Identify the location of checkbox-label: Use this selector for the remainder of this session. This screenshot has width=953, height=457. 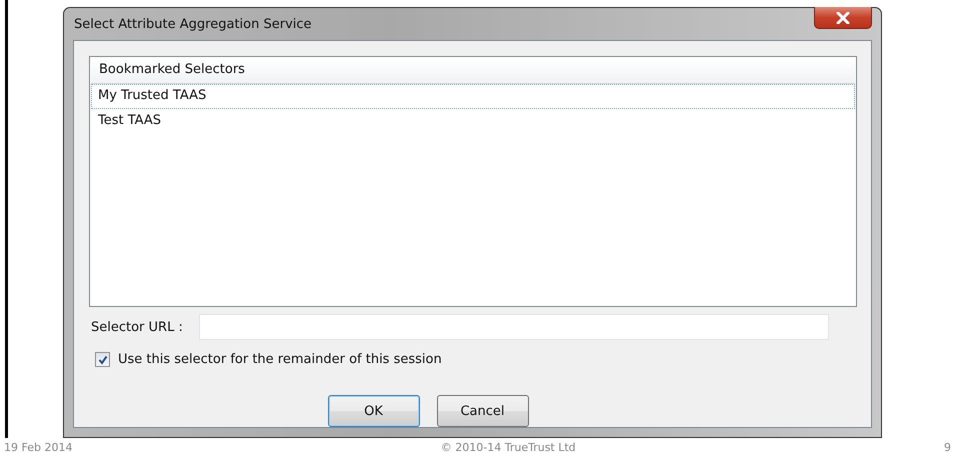
(280, 359).